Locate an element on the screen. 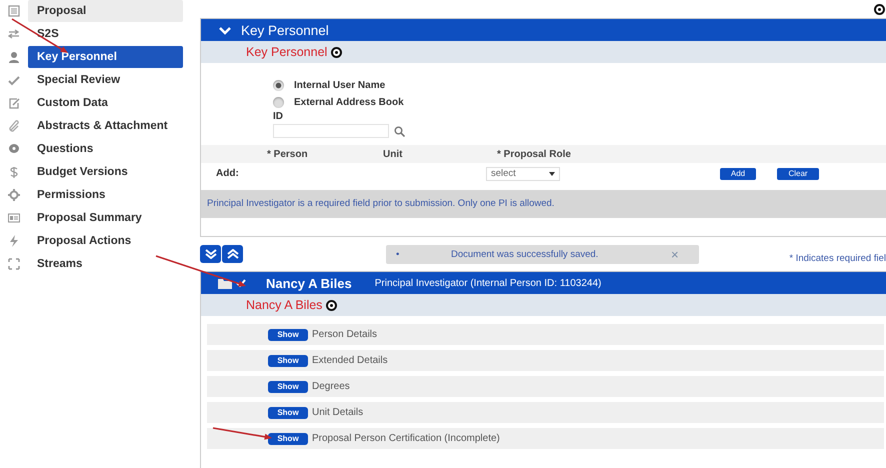 The image size is (886, 468). id-field is located at coordinates (331, 131).